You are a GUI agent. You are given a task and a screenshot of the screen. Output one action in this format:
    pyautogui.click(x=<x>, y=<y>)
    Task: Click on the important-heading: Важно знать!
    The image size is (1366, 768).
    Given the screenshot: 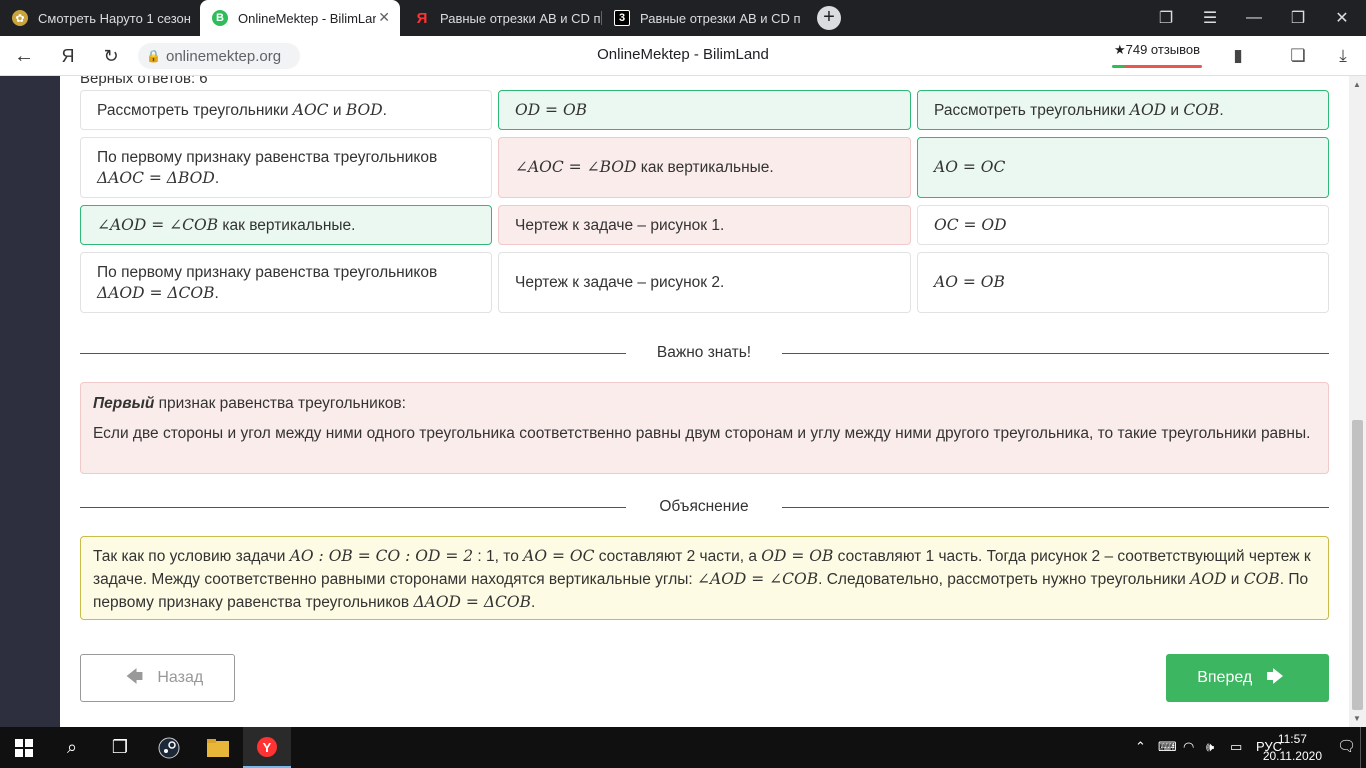 What is the action you would take?
    pyautogui.click(x=704, y=353)
    